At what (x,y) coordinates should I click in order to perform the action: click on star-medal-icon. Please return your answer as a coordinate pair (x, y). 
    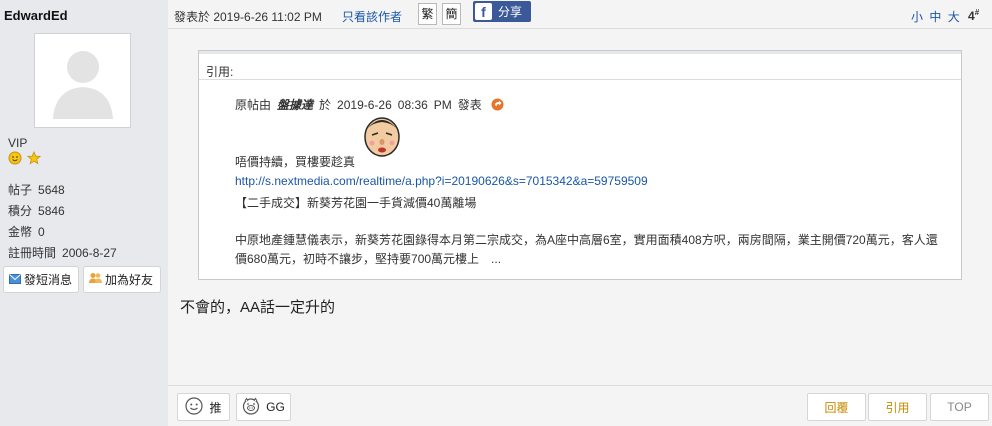
    Looking at the image, I should click on (34, 157).